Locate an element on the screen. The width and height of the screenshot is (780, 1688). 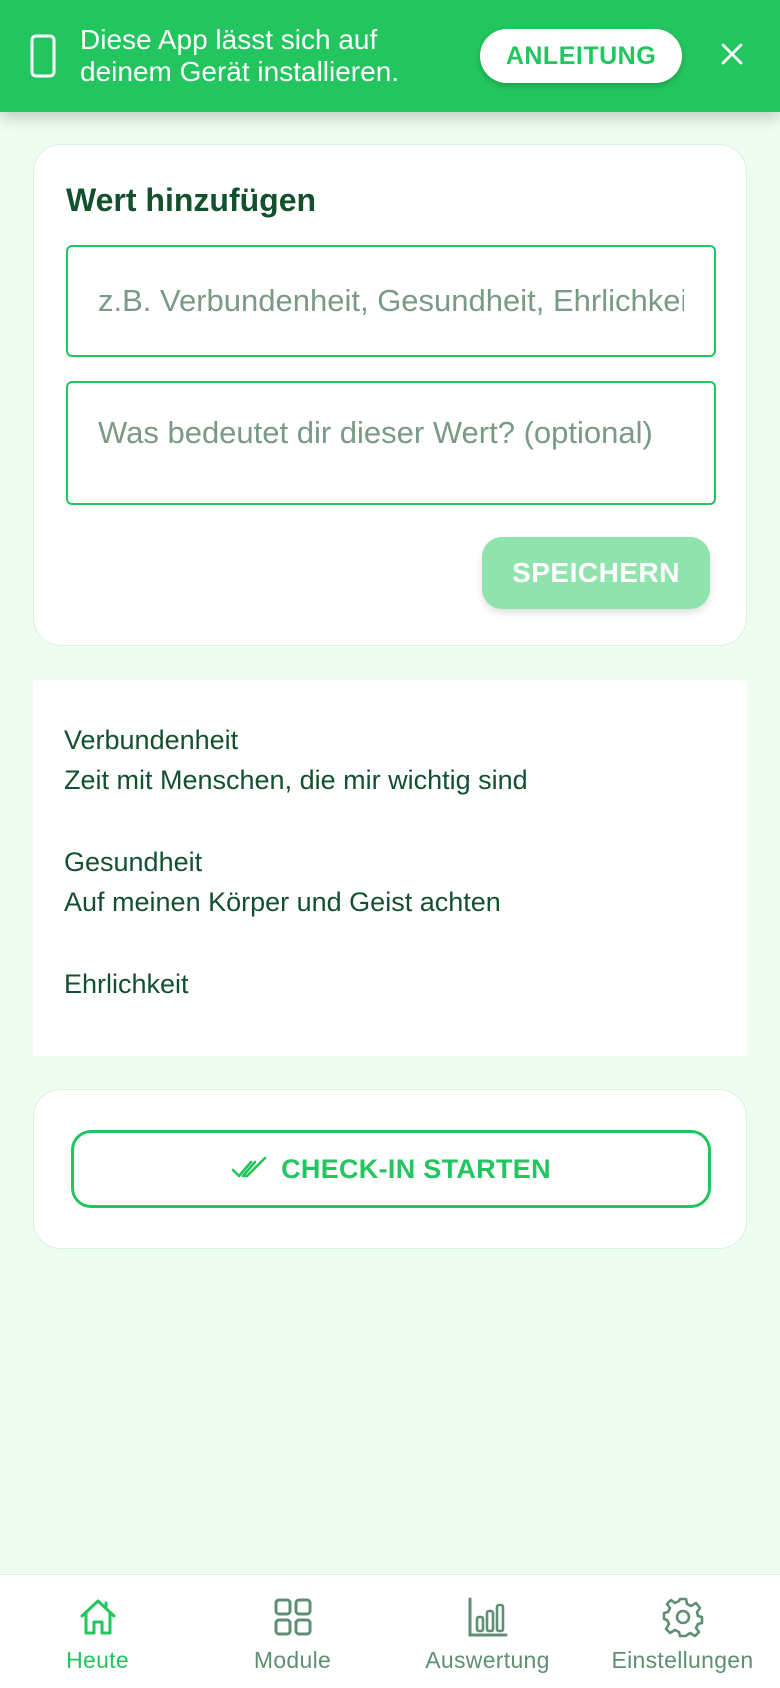
close-icon is located at coordinates (732, 56).